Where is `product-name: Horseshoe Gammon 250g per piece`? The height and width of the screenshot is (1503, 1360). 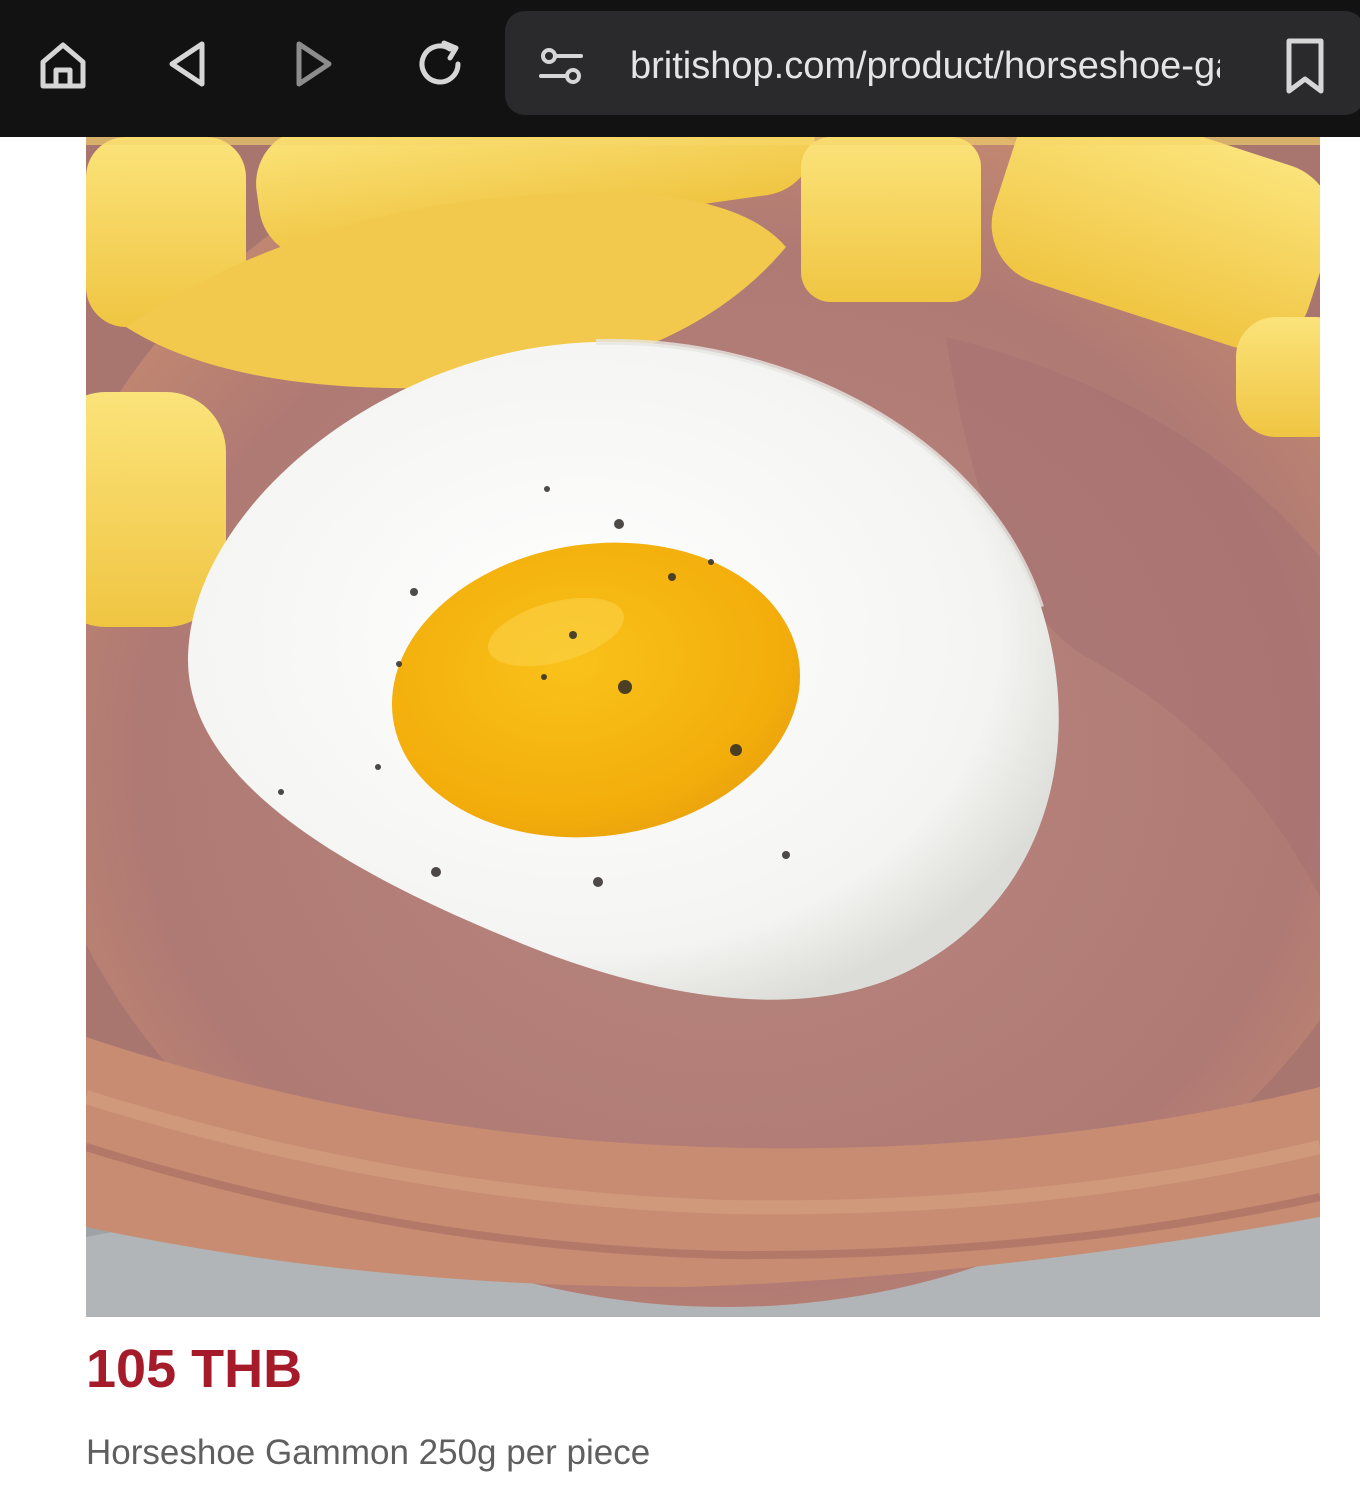
product-name: Horseshoe Gammon 250g per piece is located at coordinates (368, 1453).